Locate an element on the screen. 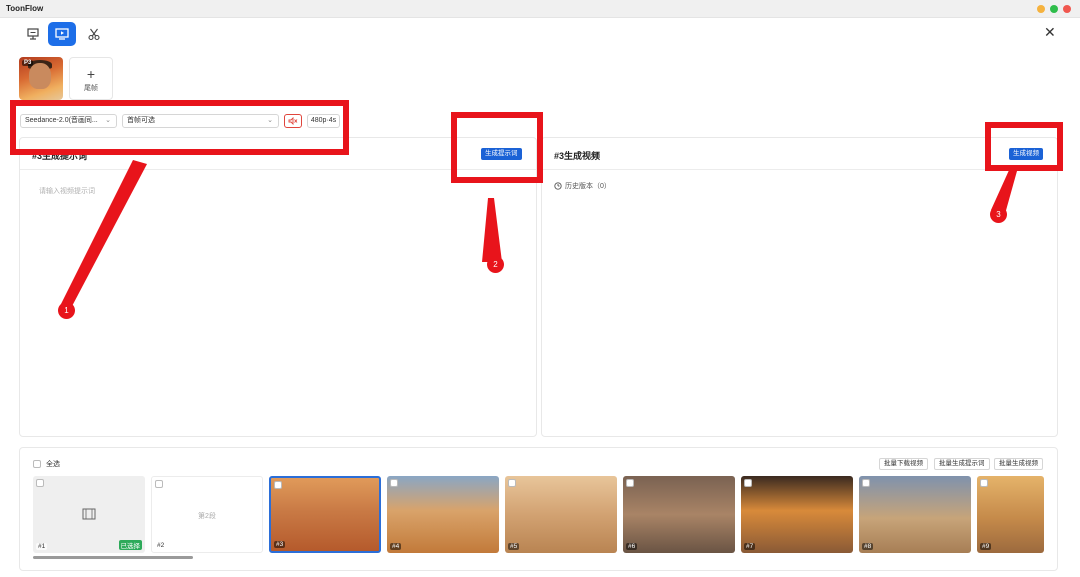 Image resolution: width=1080 pixels, height=577 pixels. clip-card: #1 已选择 is located at coordinates (89, 514).